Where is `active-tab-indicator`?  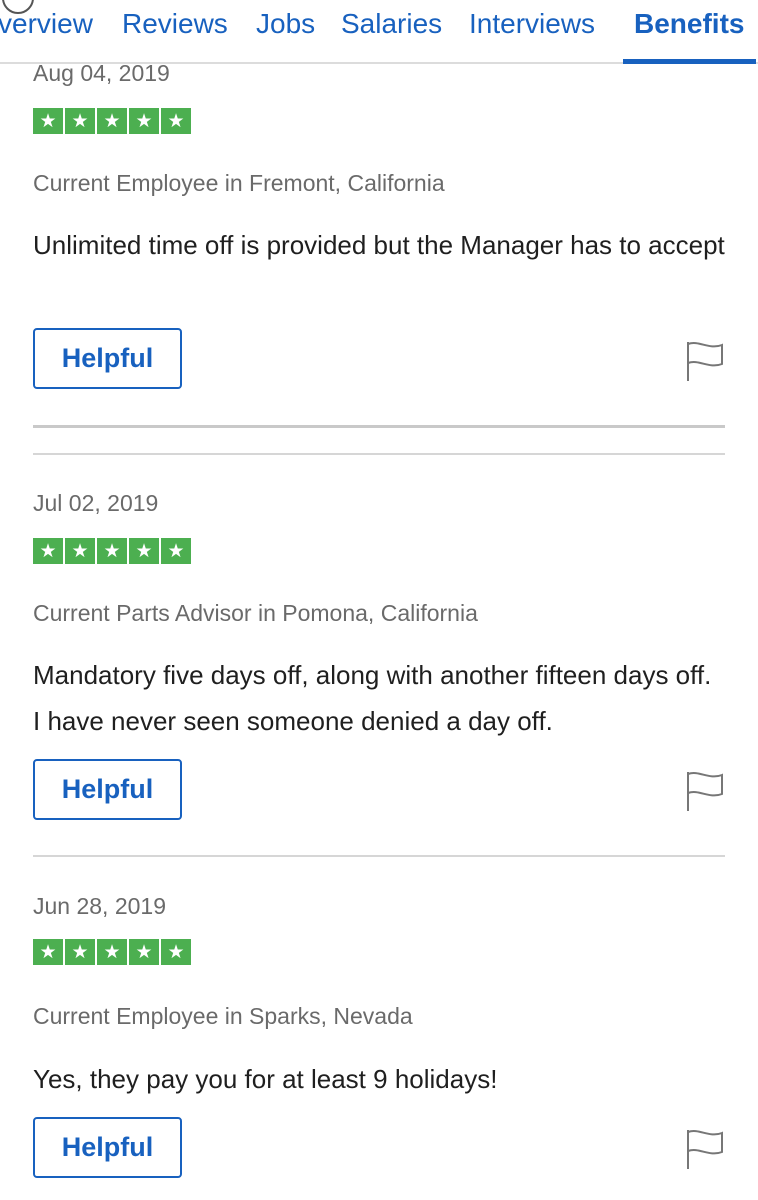 active-tab-indicator is located at coordinates (690, 61).